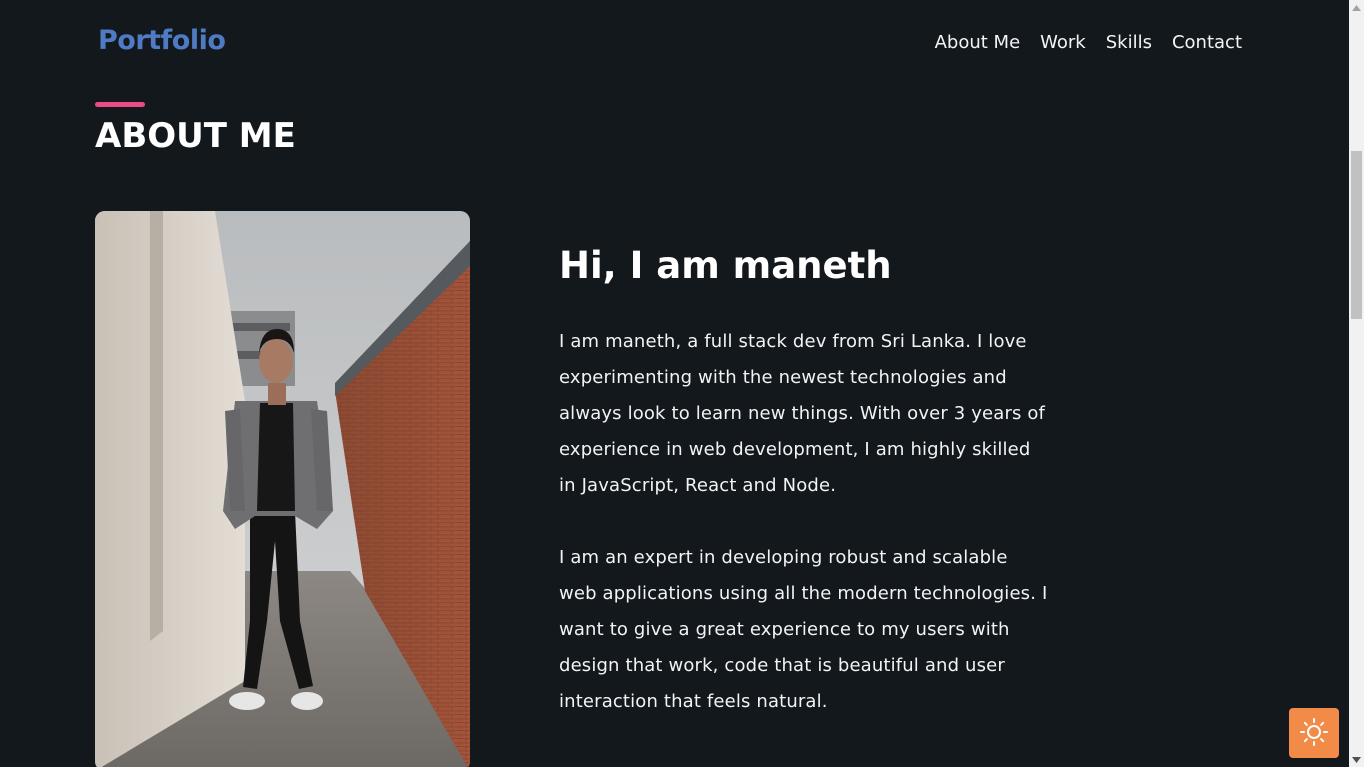  I want to click on scroll-up-arrow-icon, so click(1356, 7).